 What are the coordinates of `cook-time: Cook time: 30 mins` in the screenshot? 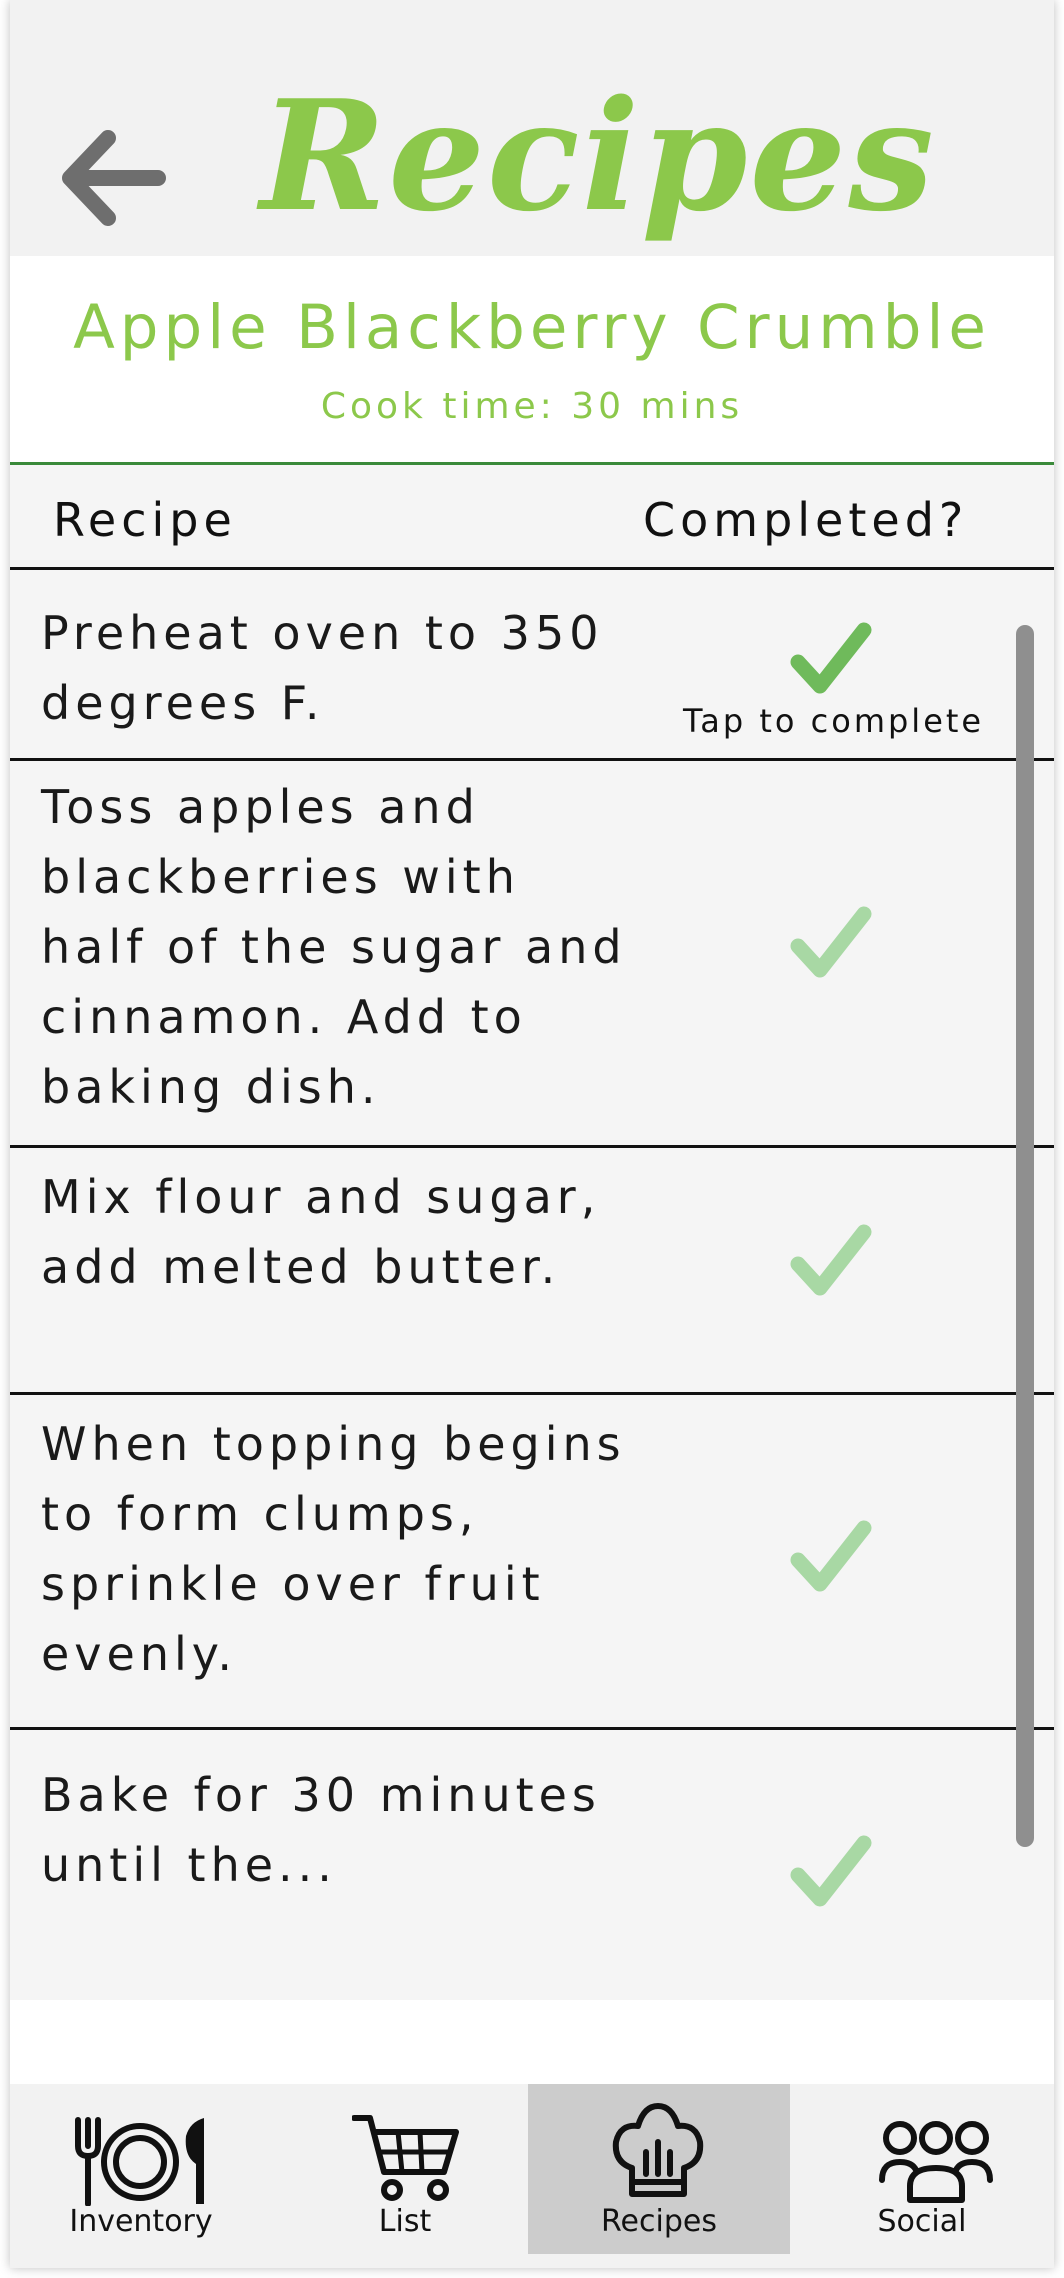 It's located at (532, 406).